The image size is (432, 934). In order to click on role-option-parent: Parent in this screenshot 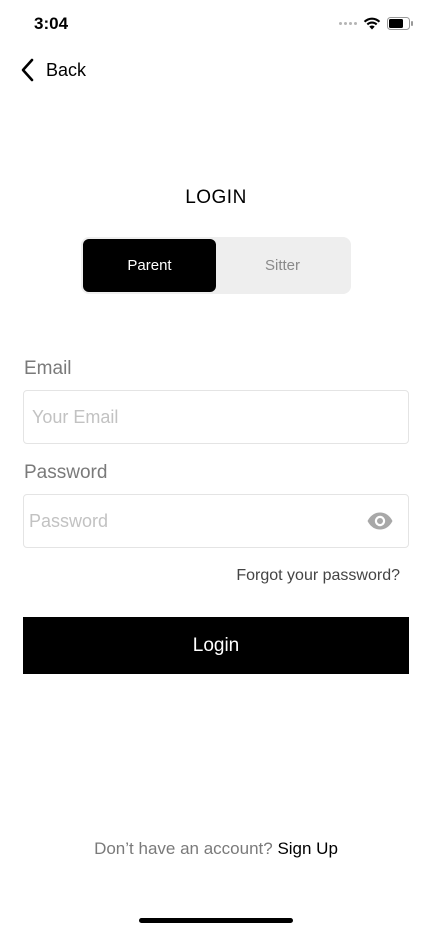, I will do `click(149, 265)`.